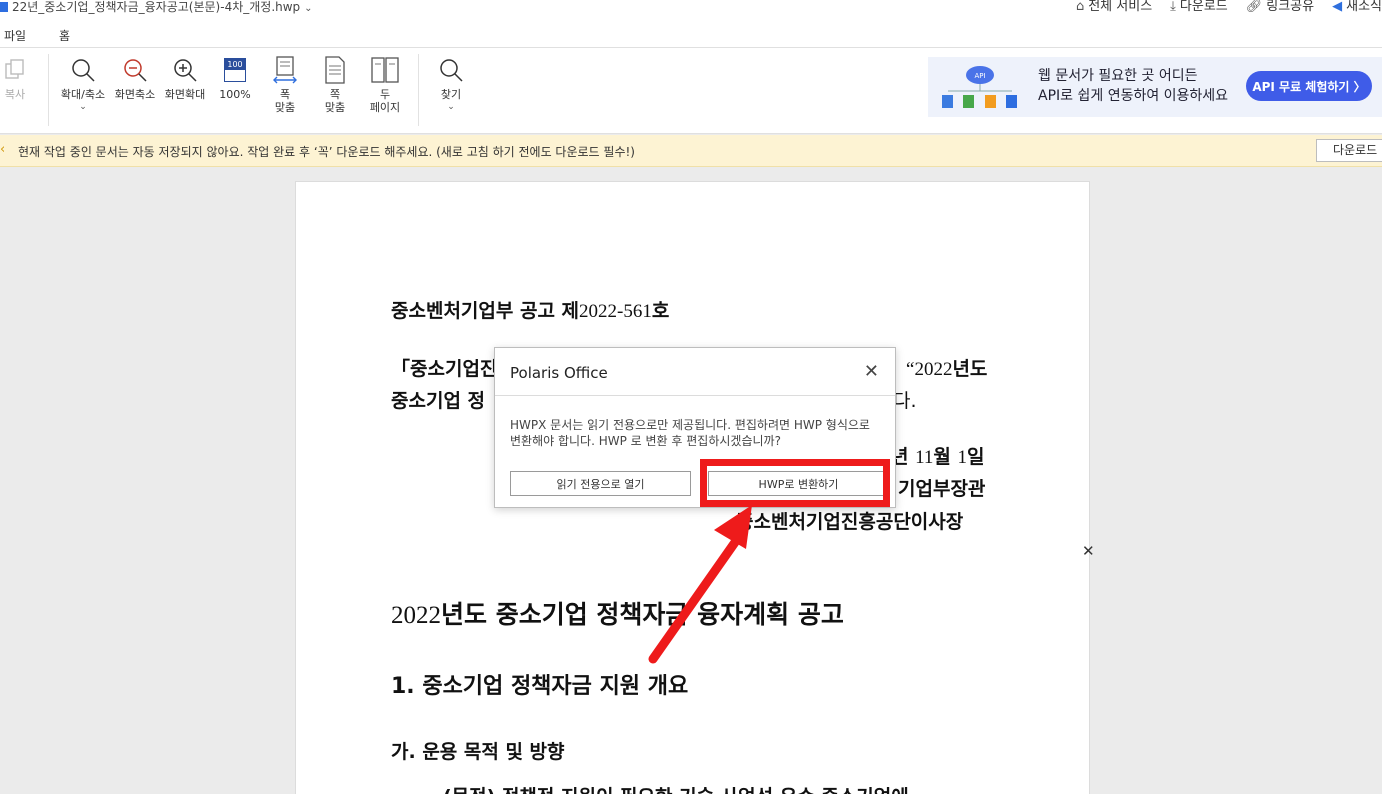 This screenshot has height=794, width=1382. Describe the element at coordinates (1133, 96) in the screenshot. I see `ad-line-2: API로 쉽게 연동하여 이용하세요` at that location.